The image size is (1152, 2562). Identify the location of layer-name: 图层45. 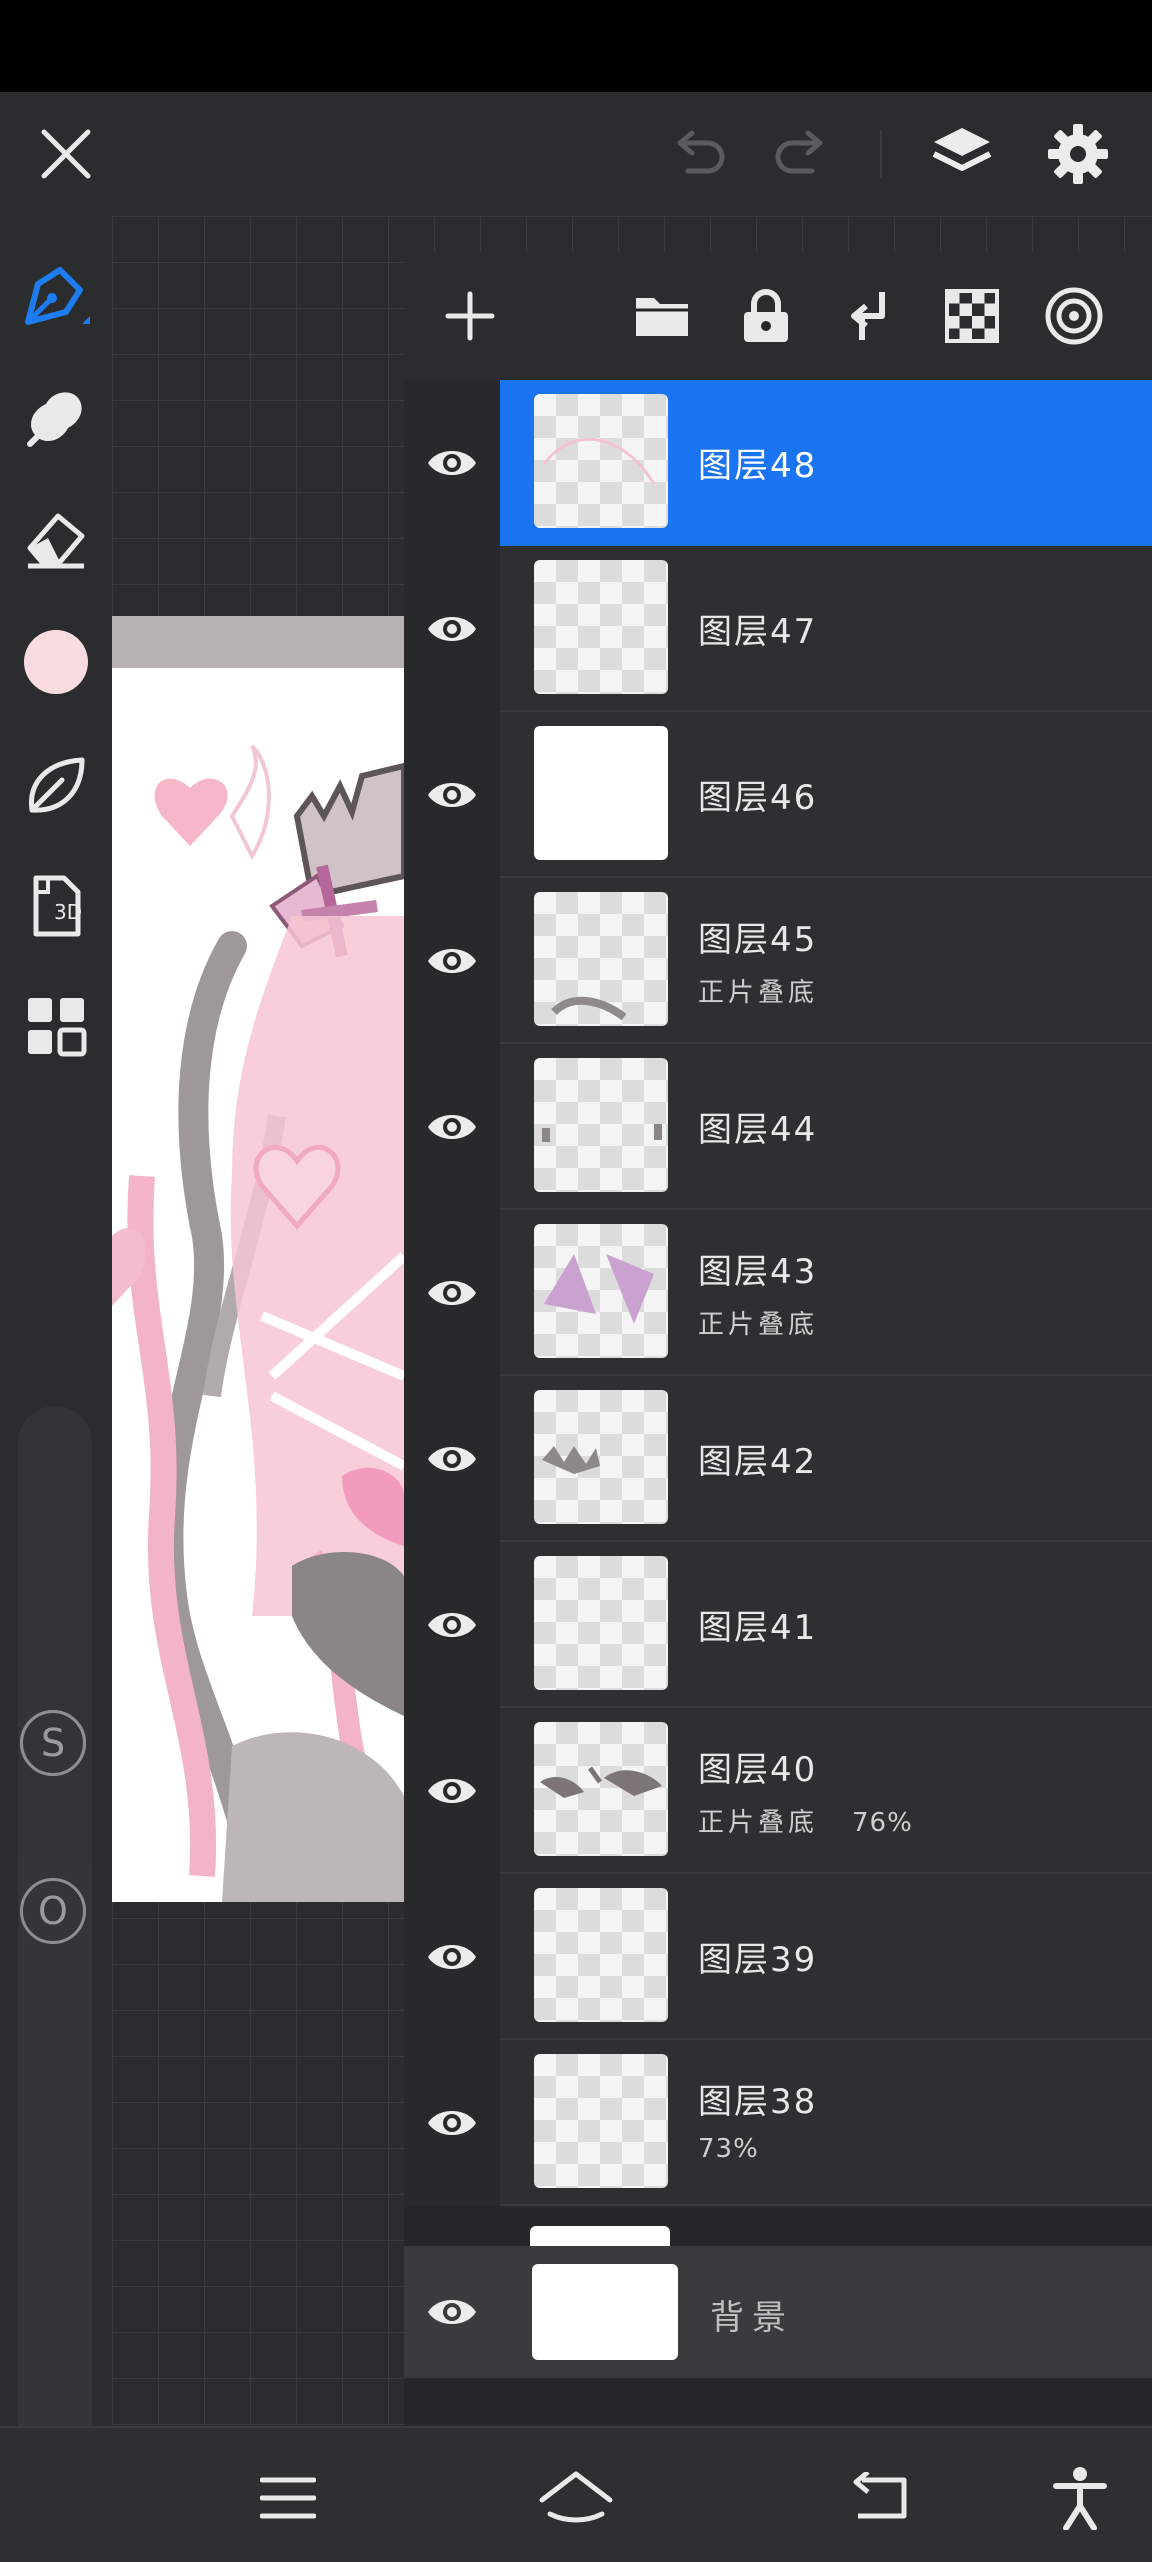
(758, 940).